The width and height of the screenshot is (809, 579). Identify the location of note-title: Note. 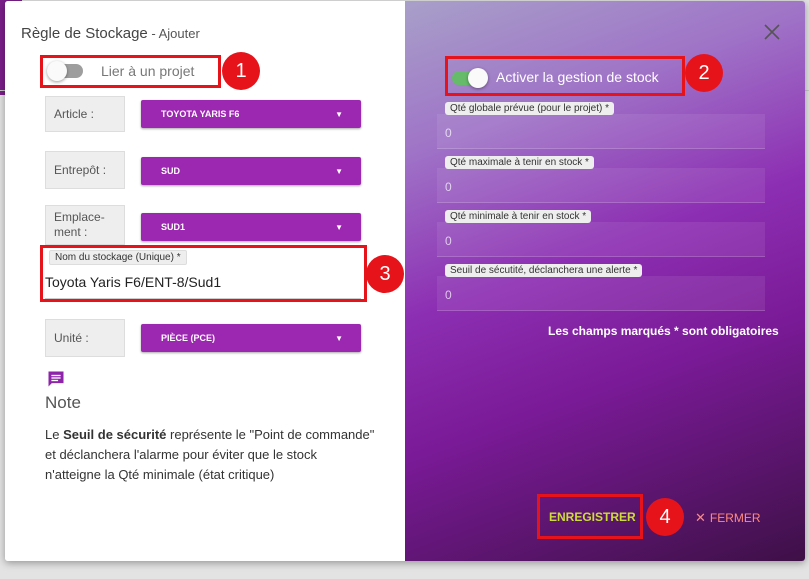
(63, 402).